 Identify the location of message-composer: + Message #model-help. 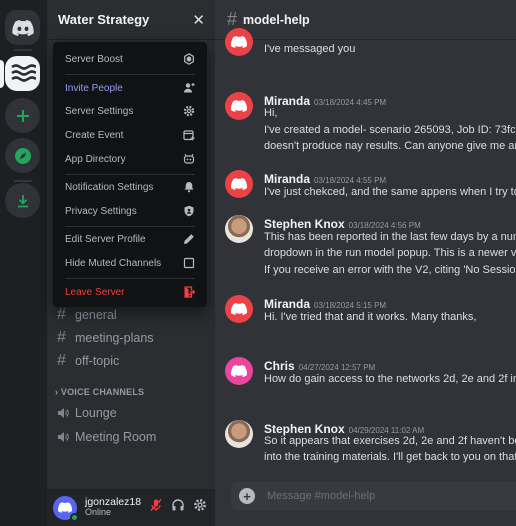
(373, 496).